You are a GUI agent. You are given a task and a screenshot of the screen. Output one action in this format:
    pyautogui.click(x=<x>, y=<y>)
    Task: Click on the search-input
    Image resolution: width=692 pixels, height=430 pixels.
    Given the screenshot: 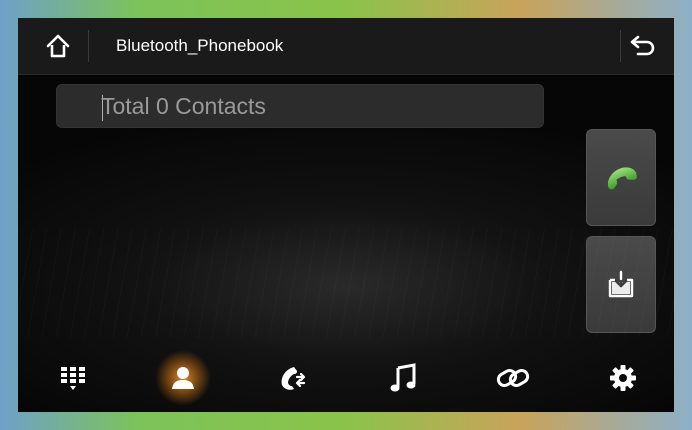 What is the action you would take?
    pyautogui.click(x=311, y=106)
    